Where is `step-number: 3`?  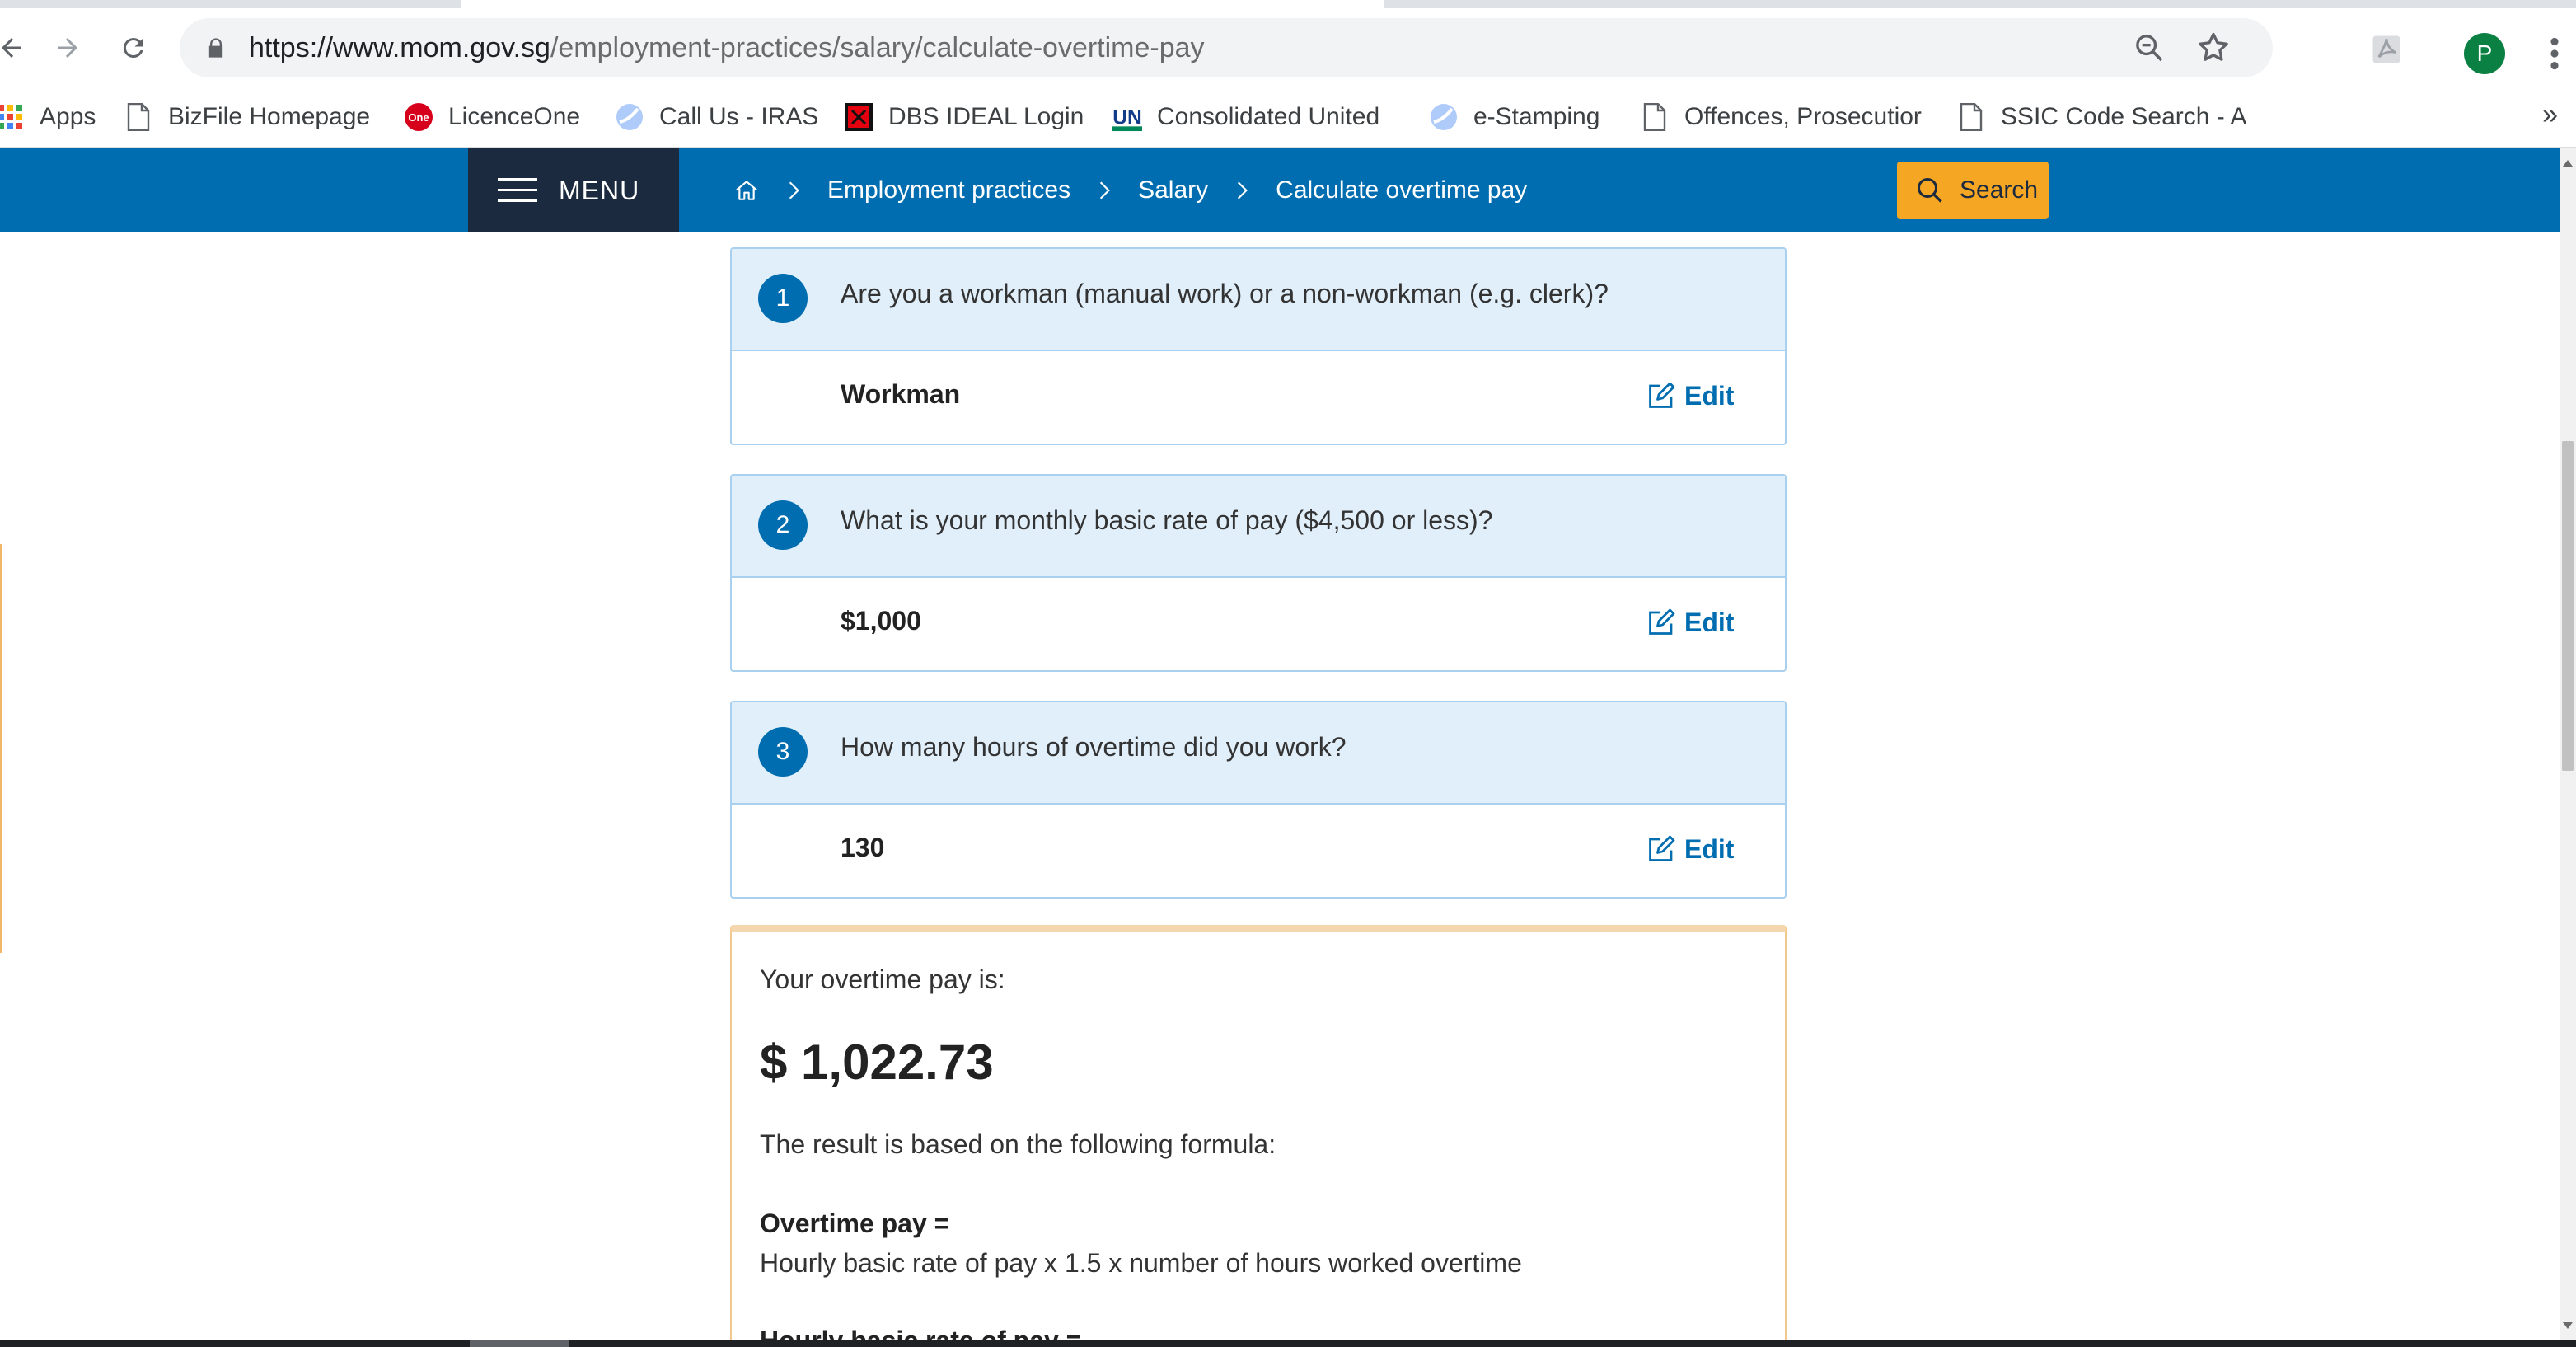
step-number: 3 is located at coordinates (783, 752).